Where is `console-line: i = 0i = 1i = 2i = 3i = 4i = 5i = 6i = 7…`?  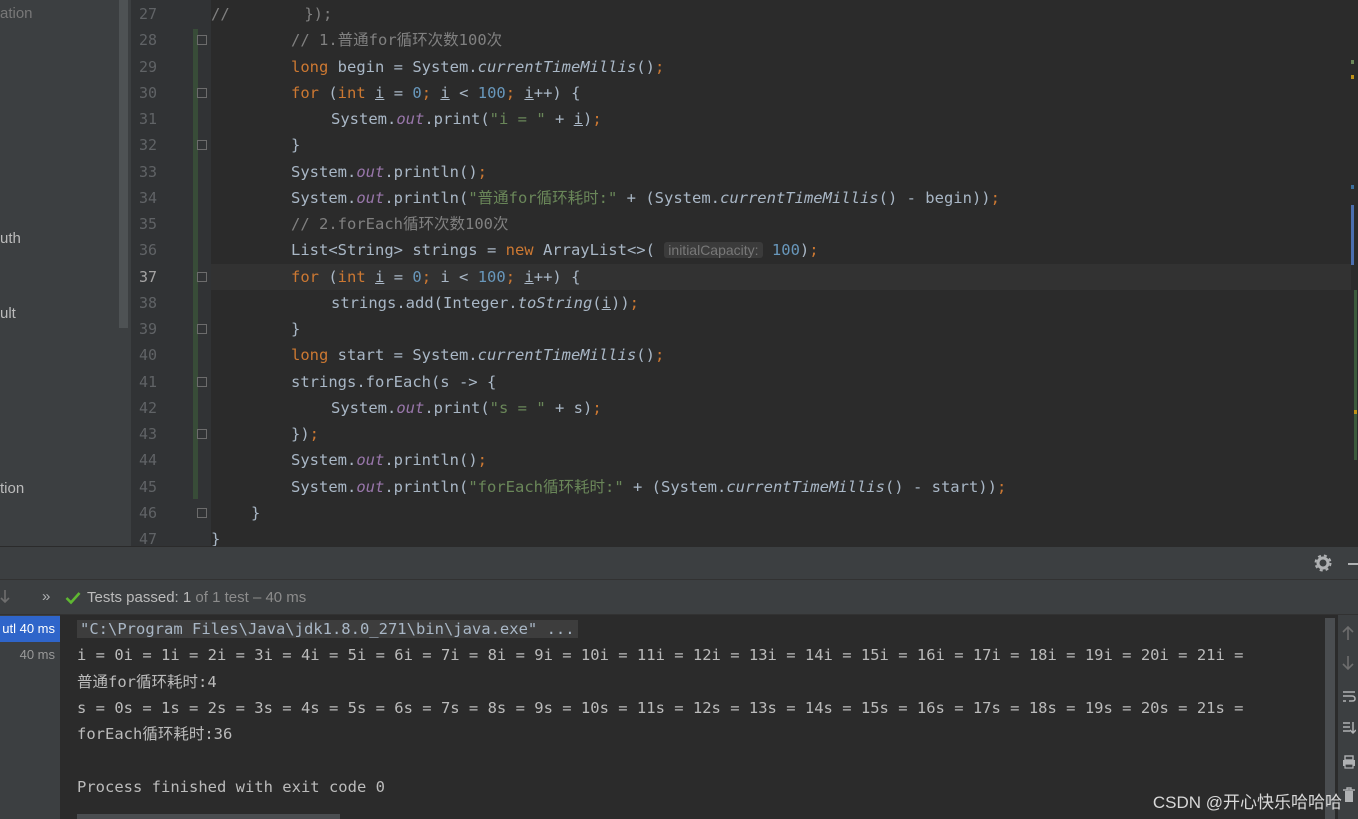 console-line: i = 0i = 1i = 2i = 3i = 4i = 5i = 6i = 7… is located at coordinates (660, 655).